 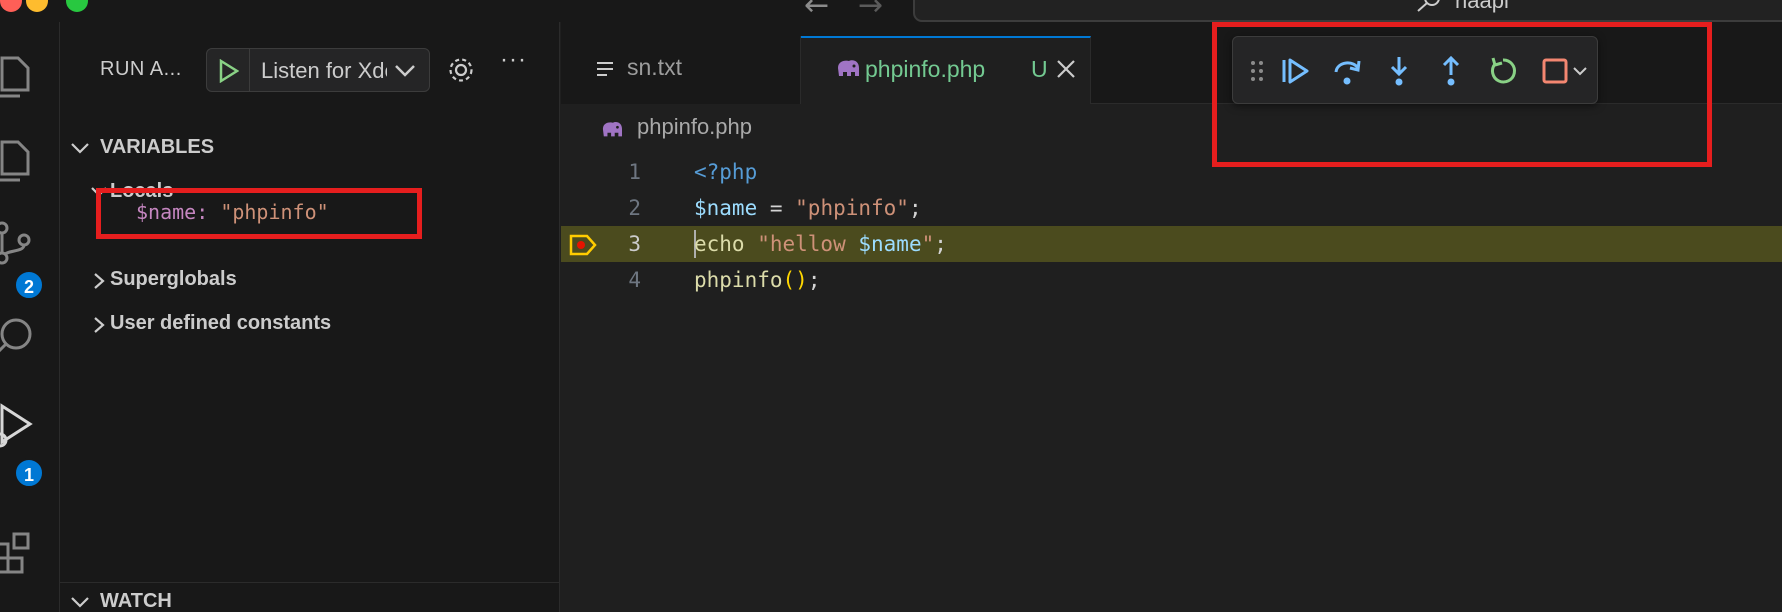 What do you see at coordinates (513, 60) in the screenshot?
I see `more-actions-icon: ···` at bounding box center [513, 60].